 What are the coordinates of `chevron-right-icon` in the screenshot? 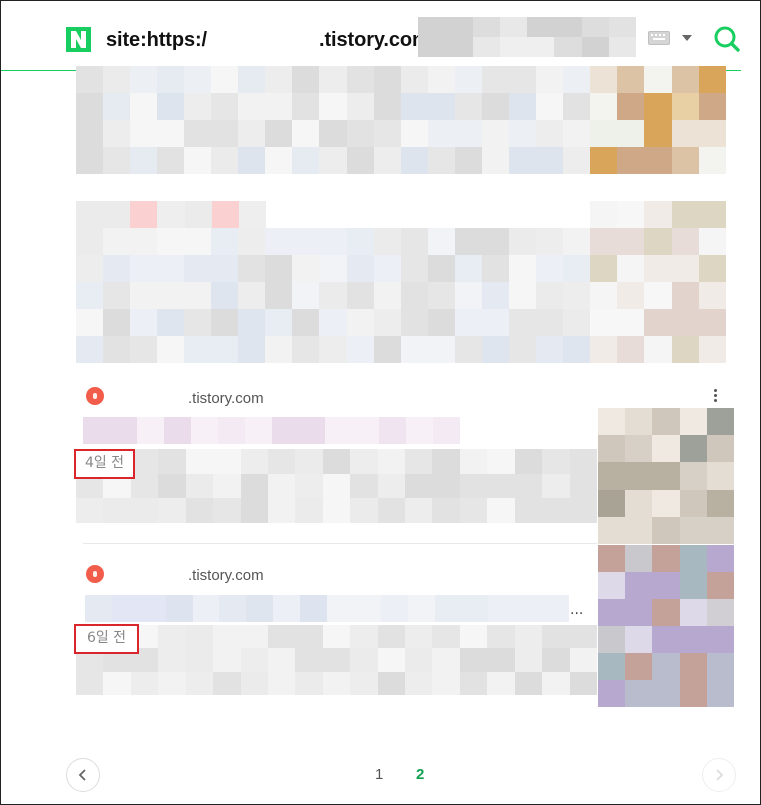 It's located at (720, 775).